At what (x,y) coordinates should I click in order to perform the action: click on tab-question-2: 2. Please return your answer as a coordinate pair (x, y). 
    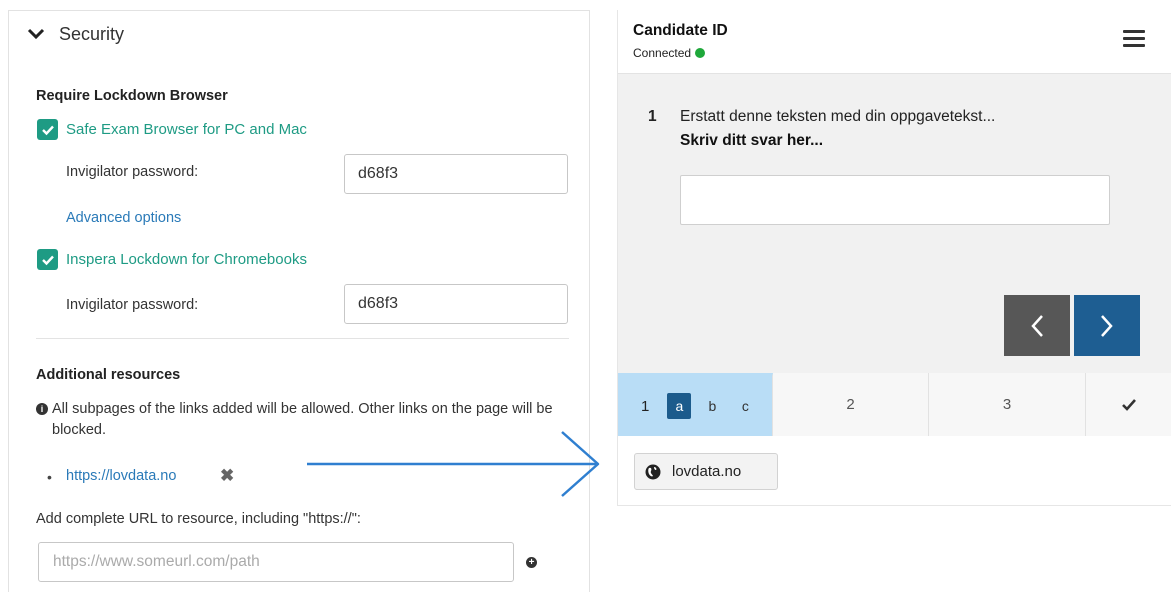
    Looking at the image, I should click on (851, 404).